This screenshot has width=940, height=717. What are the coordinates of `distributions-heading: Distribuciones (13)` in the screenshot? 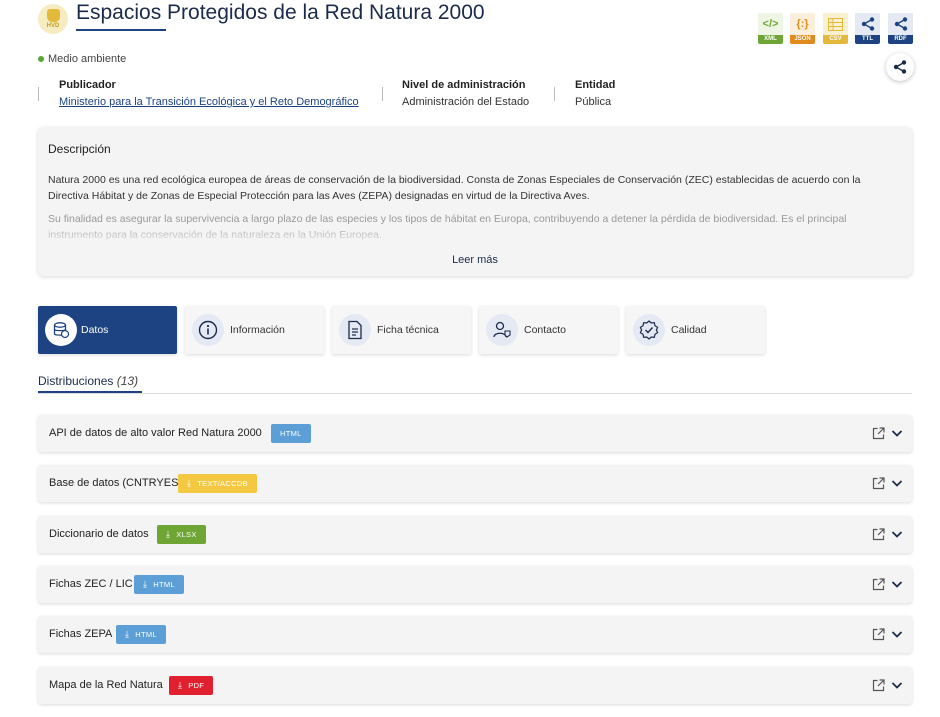 It's located at (88, 381).